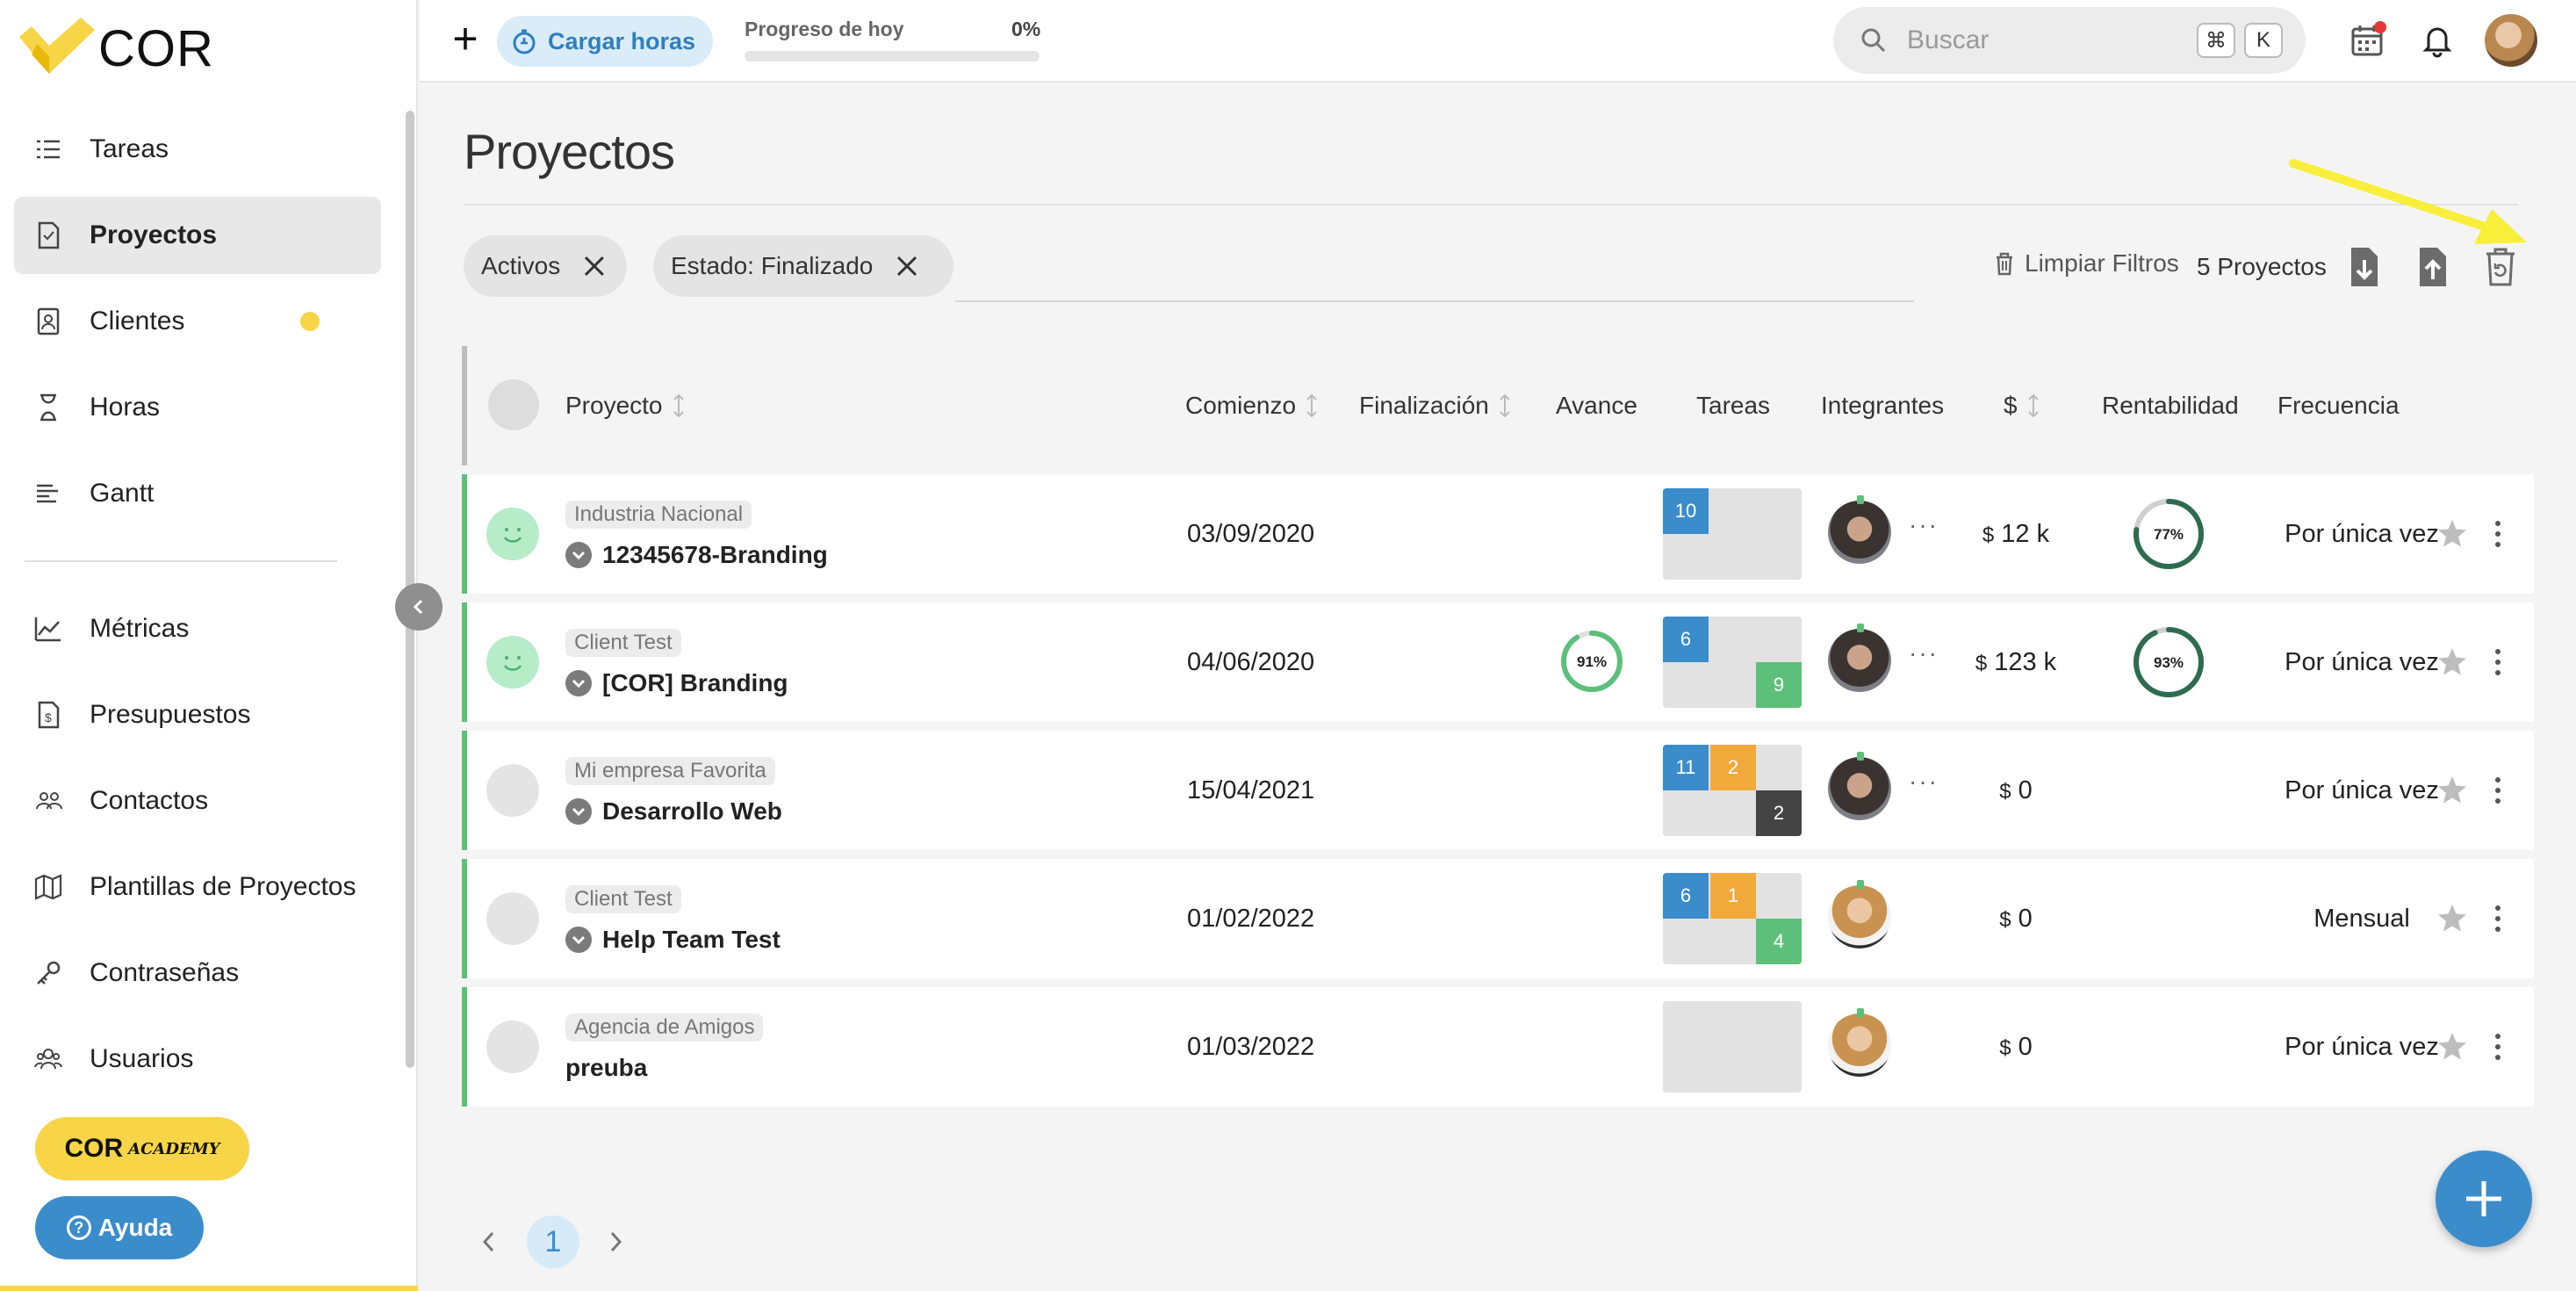 The image size is (2576, 1291). Describe the element at coordinates (197, 629) in the screenshot. I see `sidebar-item-métricas: Métricas` at that location.